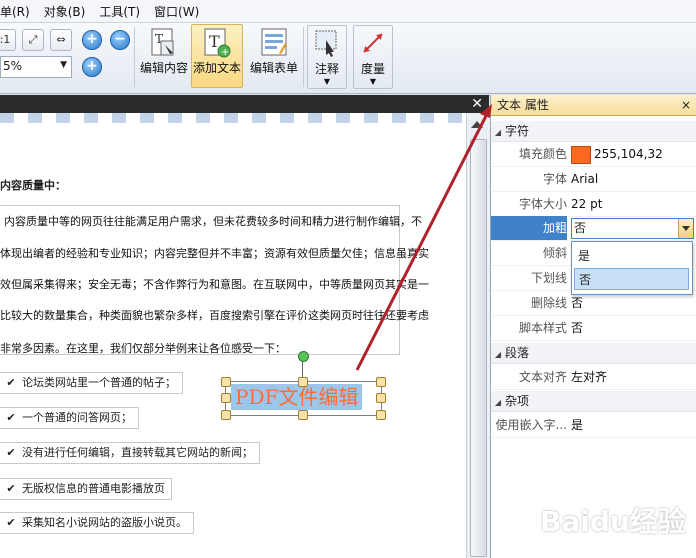 Image resolution: width=696 pixels, height=558 pixels. What do you see at coordinates (593, 425) in the screenshot?
I see `prop-embed-font: 使用嵌入字... 是` at bounding box center [593, 425].